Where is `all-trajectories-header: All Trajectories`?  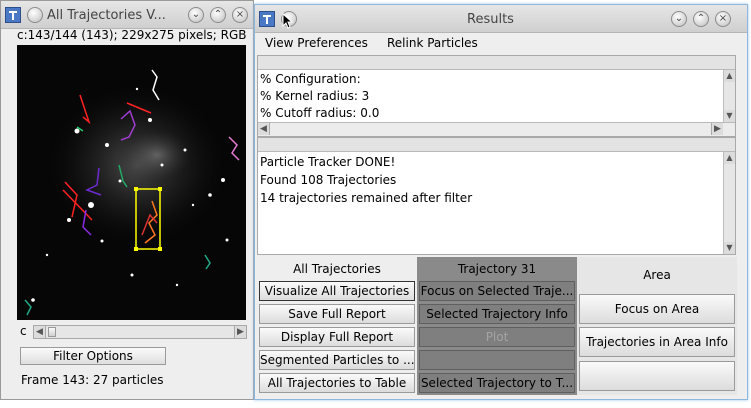
all-trajectories-header: All Trajectories is located at coordinates (337, 269).